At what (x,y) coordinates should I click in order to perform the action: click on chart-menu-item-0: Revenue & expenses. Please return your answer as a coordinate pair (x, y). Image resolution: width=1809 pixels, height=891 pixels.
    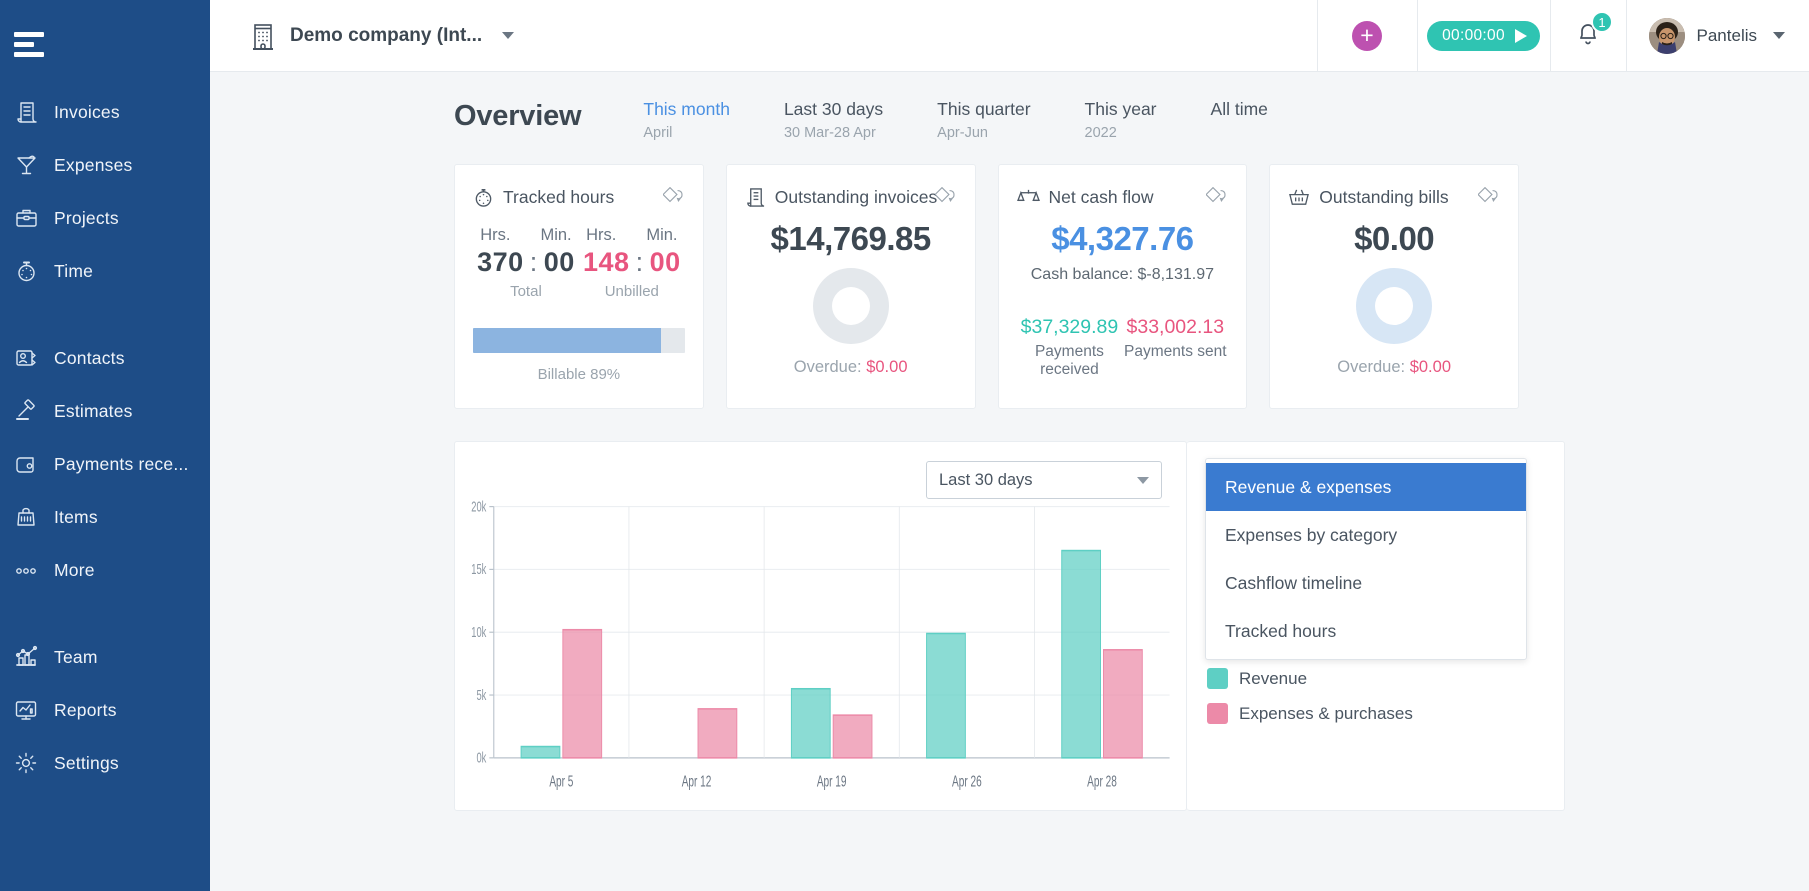
    Looking at the image, I should click on (1366, 487).